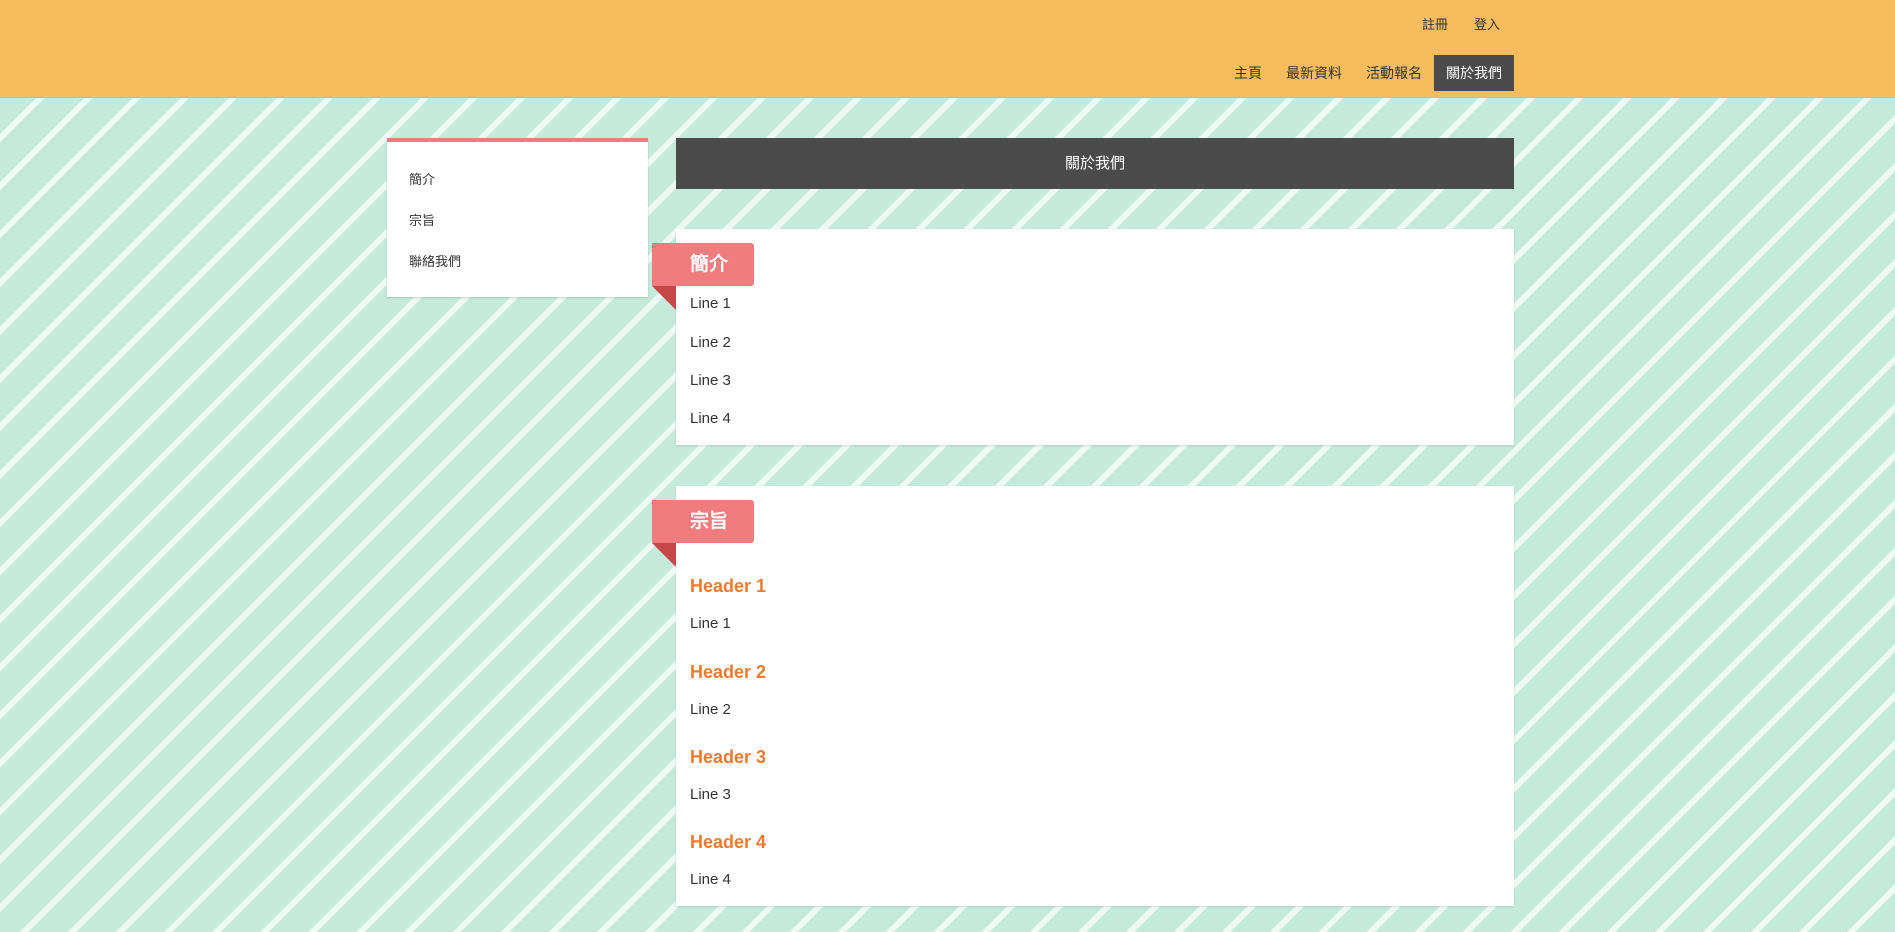 The image size is (1895, 932). What do you see at coordinates (517, 217) in the screenshot?
I see `sidebar: 簡介 宗旨 聯絡我們` at bounding box center [517, 217].